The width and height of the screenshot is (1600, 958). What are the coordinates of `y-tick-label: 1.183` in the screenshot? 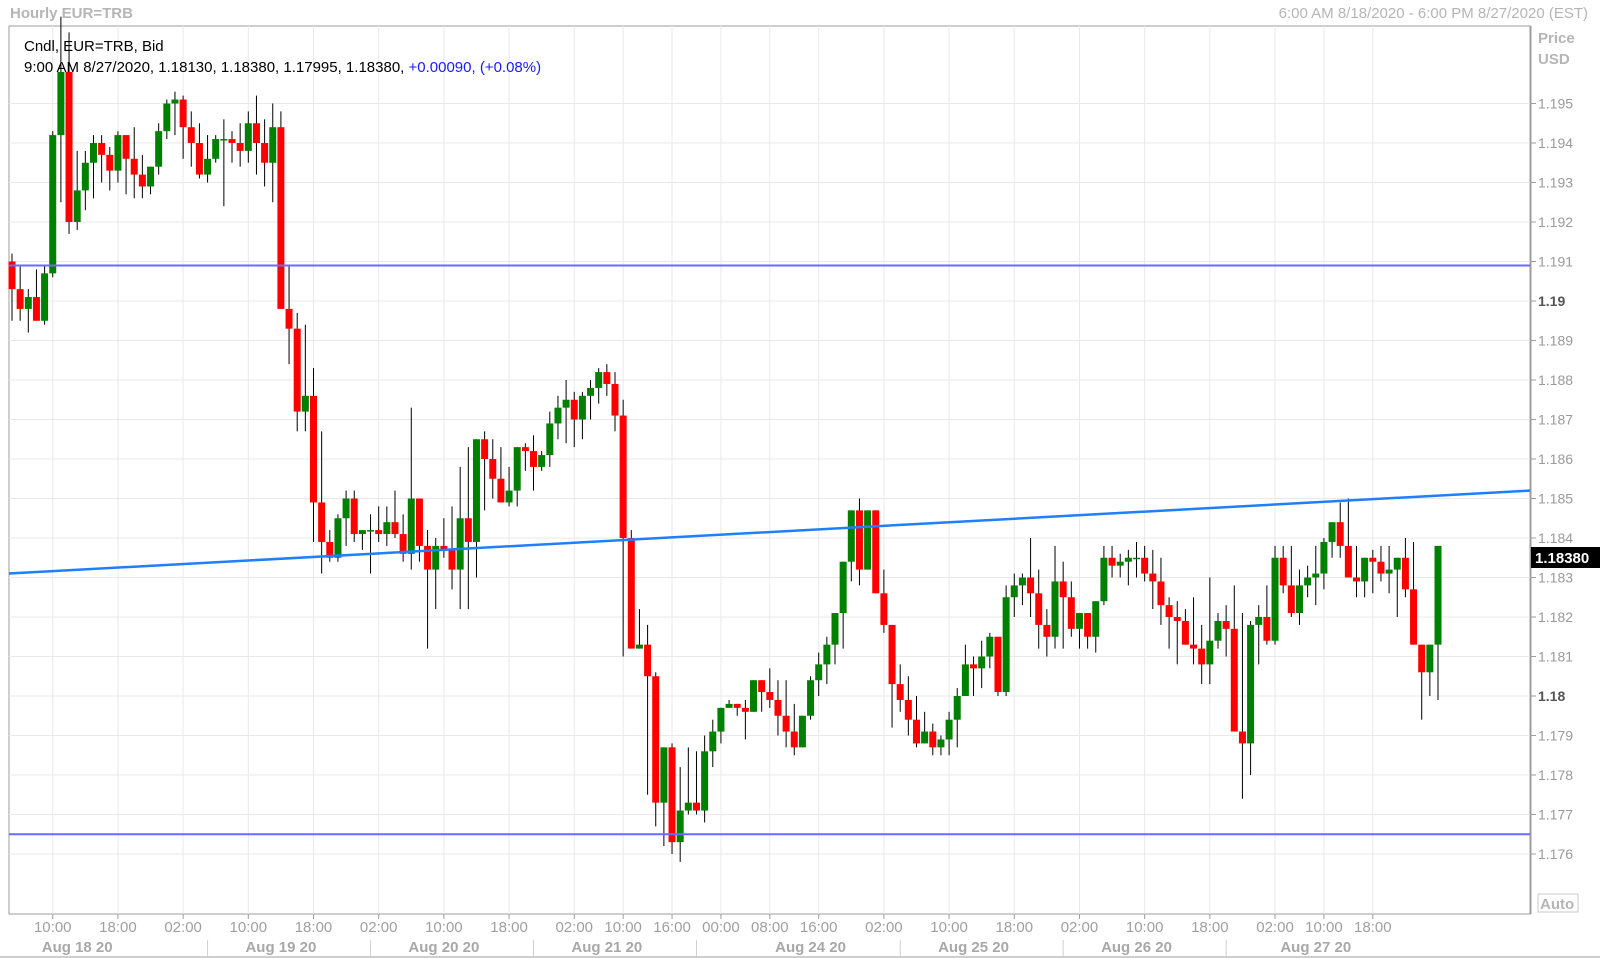 It's located at (1555, 578).